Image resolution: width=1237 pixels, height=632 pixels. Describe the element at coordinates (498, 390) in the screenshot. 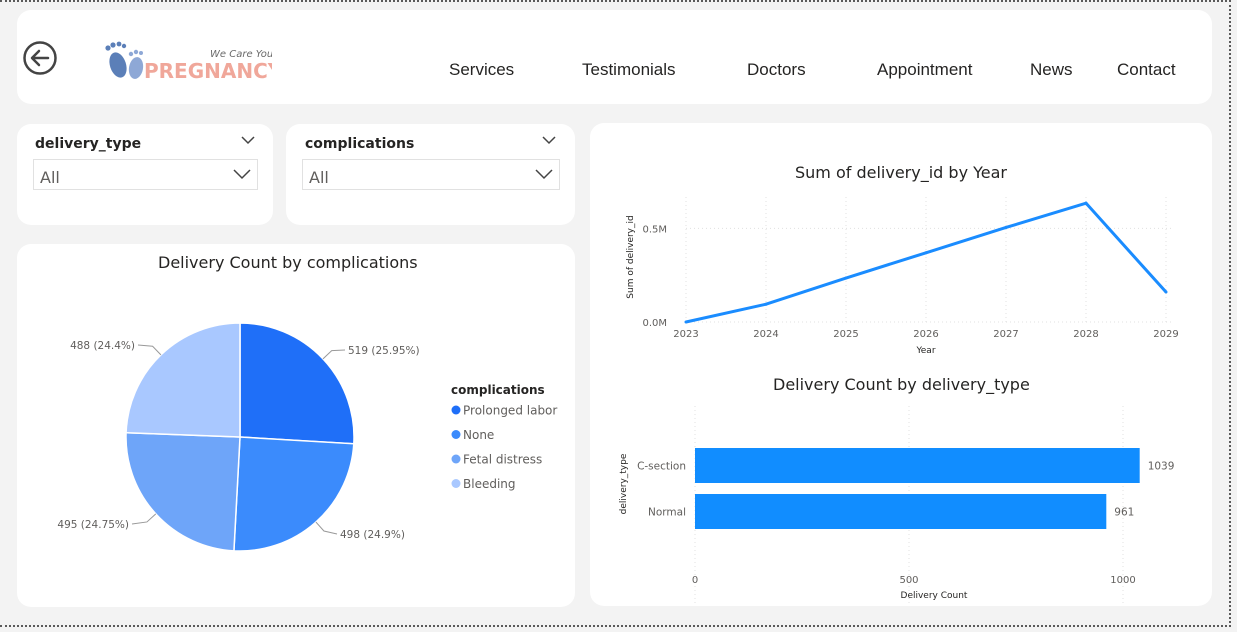

I see `legend-title: complications` at that location.